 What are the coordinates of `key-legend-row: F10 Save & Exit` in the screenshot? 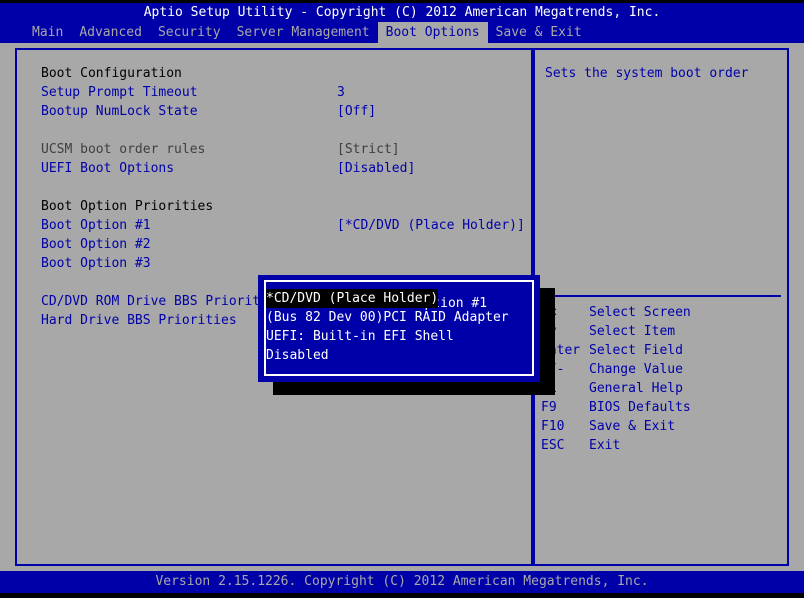 It's located at (662, 426).